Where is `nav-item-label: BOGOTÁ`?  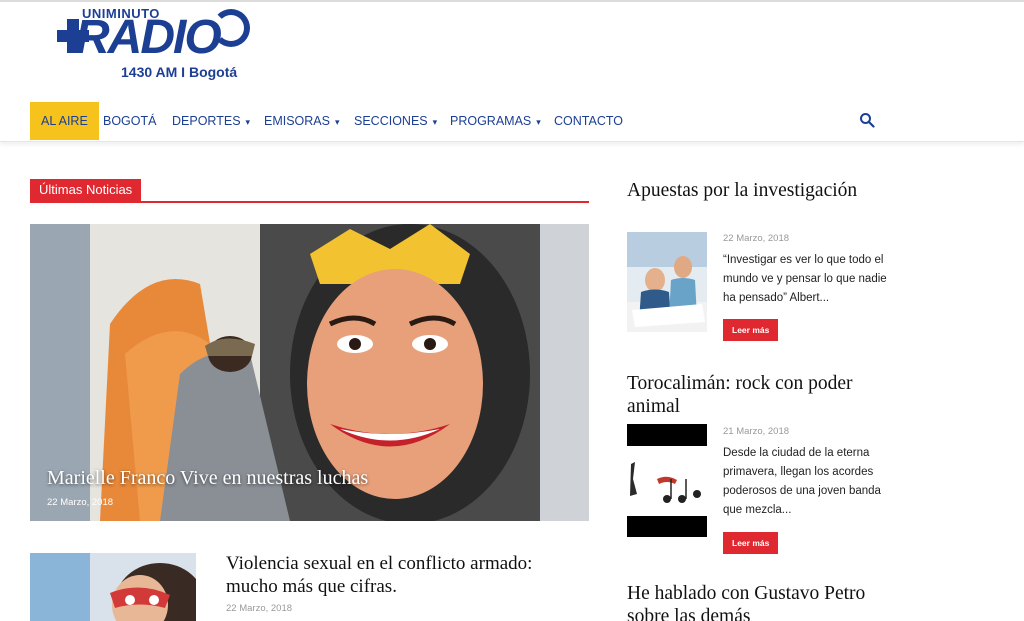 nav-item-label: BOGOTÁ is located at coordinates (130, 121).